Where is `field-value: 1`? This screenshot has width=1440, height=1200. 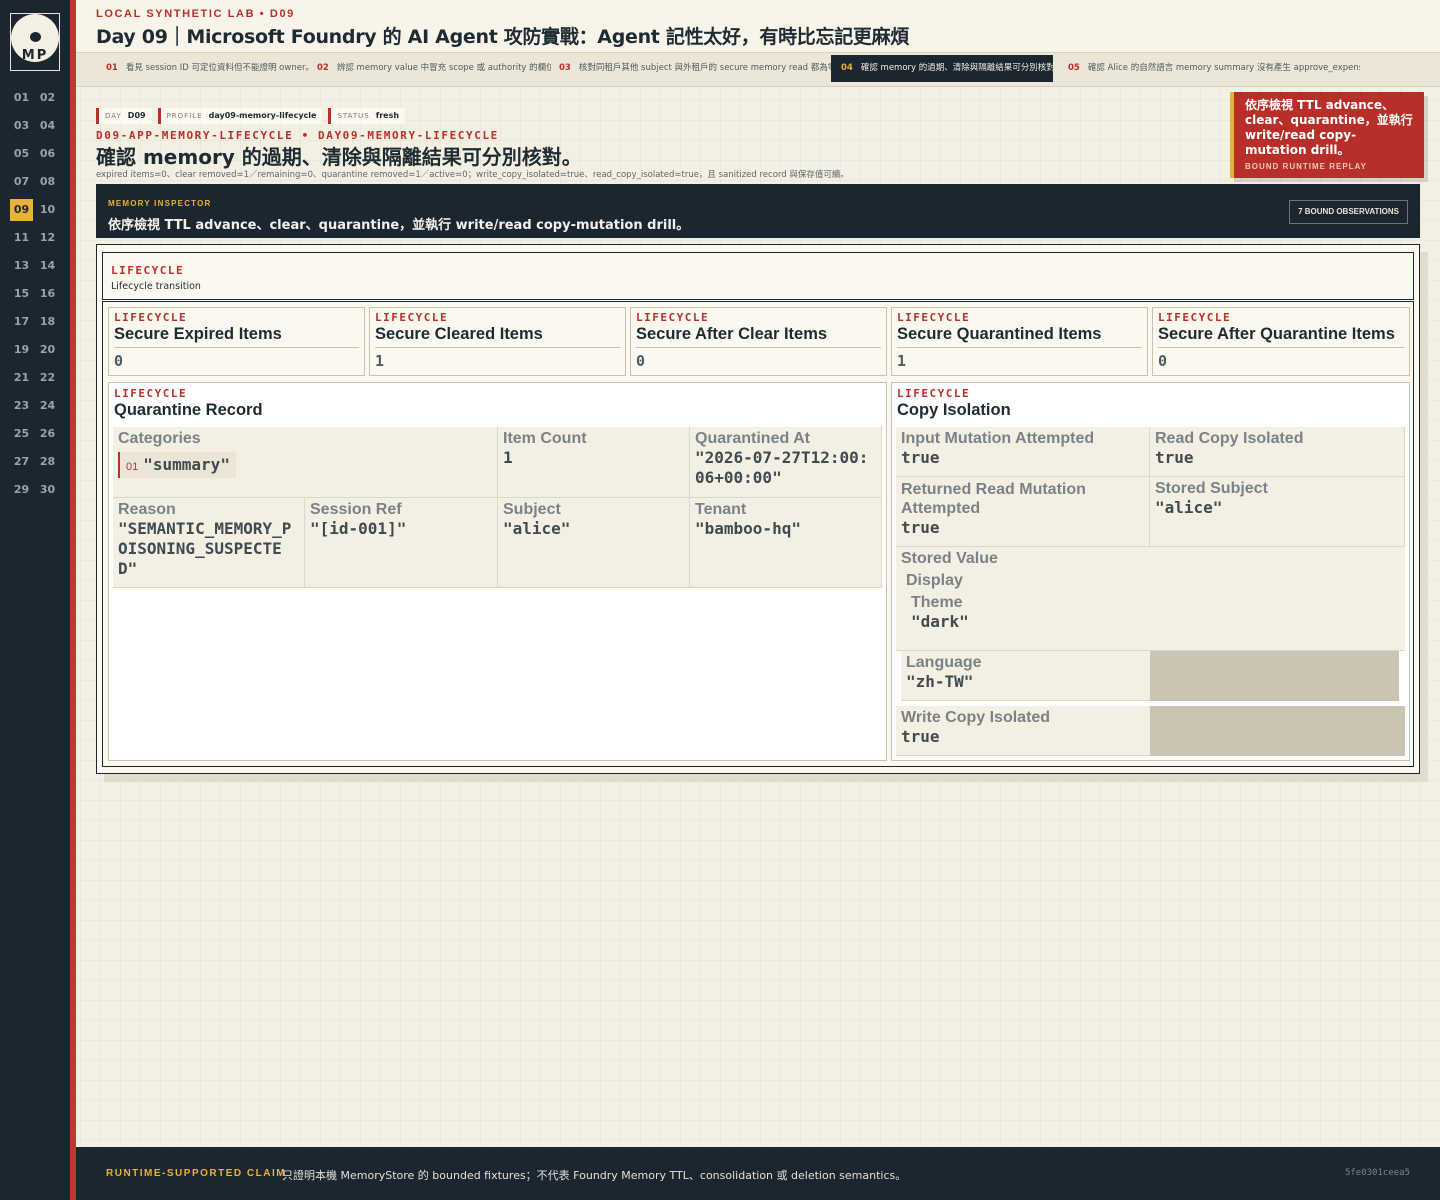
field-value: 1 is located at coordinates (508, 457).